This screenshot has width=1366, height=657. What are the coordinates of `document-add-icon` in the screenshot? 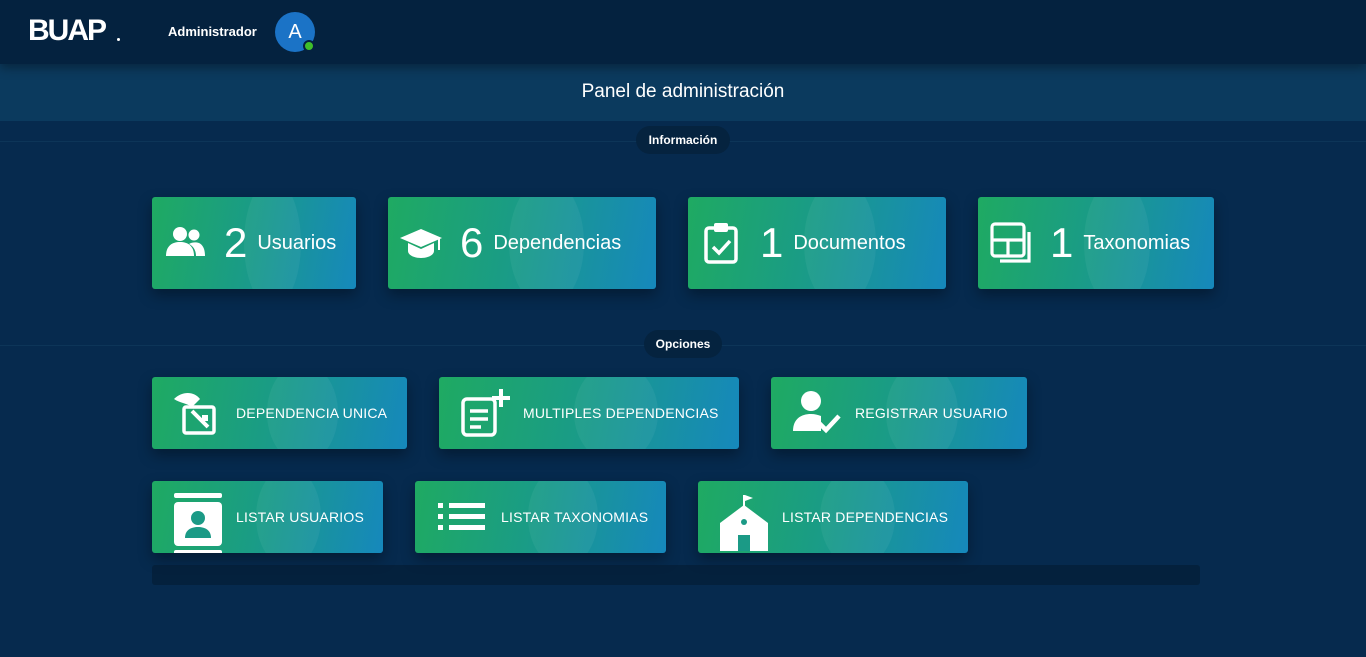 It's located at (485, 413).